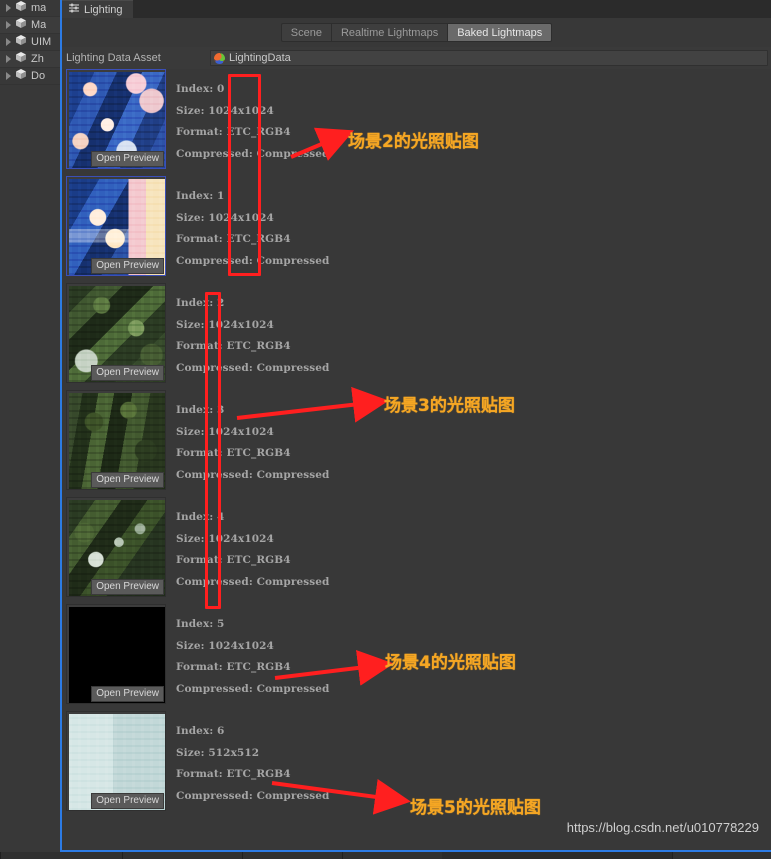  I want to click on lightmap-thumbnail-4: Open Preview, so click(116, 547).